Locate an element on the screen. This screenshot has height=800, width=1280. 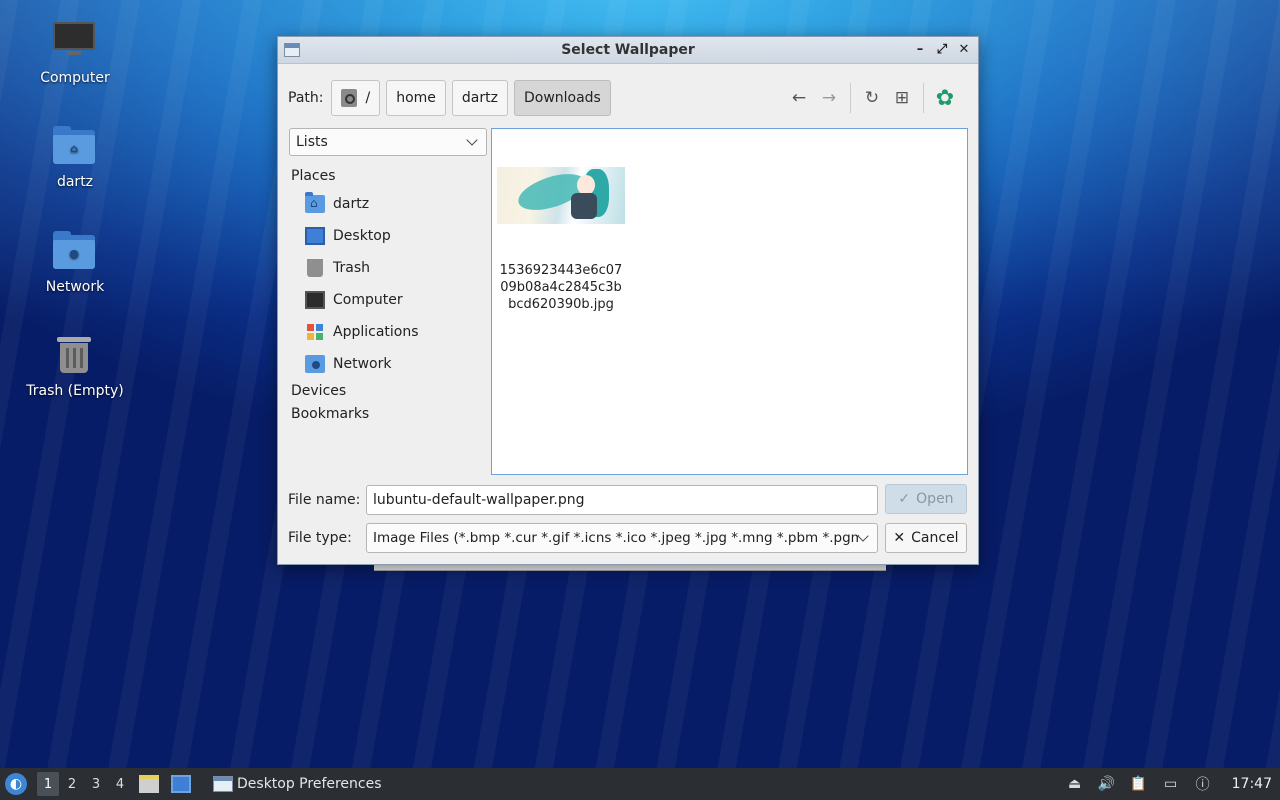
maximize-icon: ⤢ is located at coordinates (942, 50).